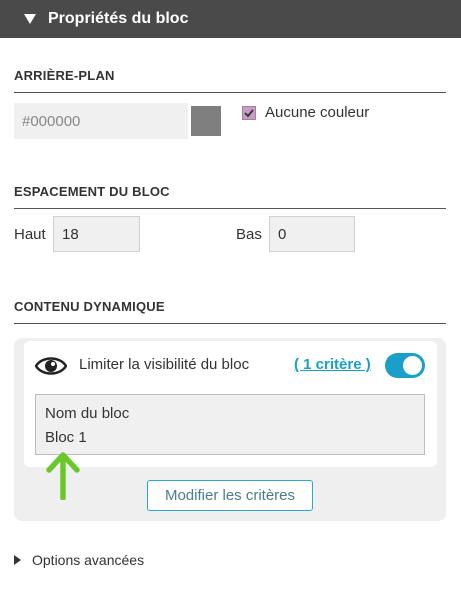 The image size is (461, 604). Describe the element at coordinates (118, 18) in the screenshot. I see `header-title: Propriétés du bloc` at that location.